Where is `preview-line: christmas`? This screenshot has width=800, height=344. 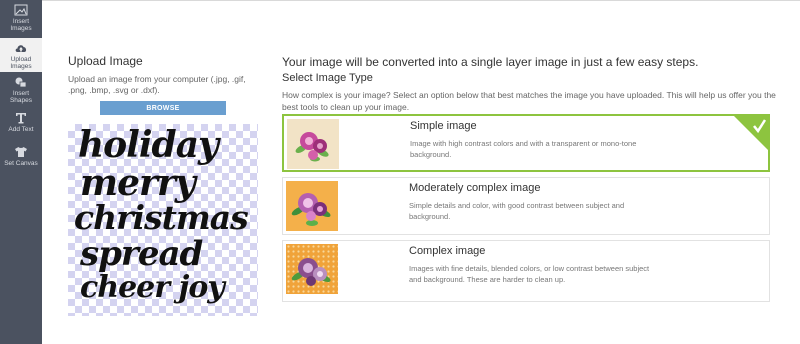
preview-line: christmas is located at coordinates (161, 217).